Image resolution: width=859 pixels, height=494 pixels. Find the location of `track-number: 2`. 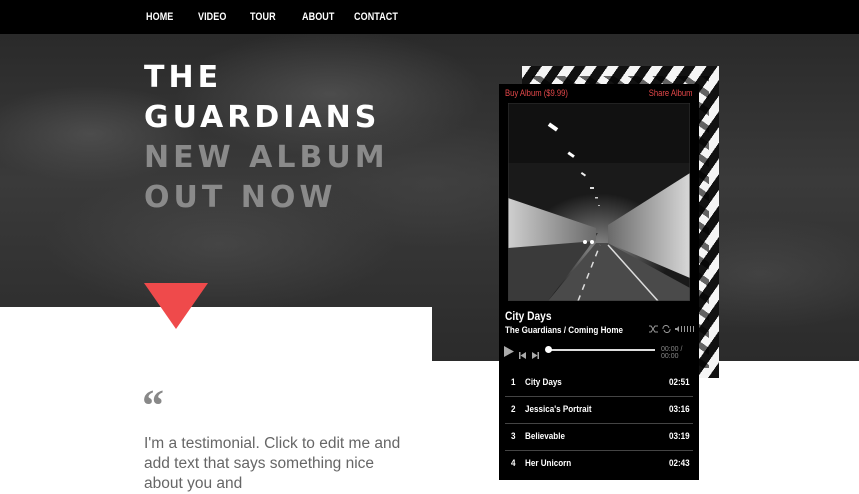

track-number: 2 is located at coordinates (513, 409).